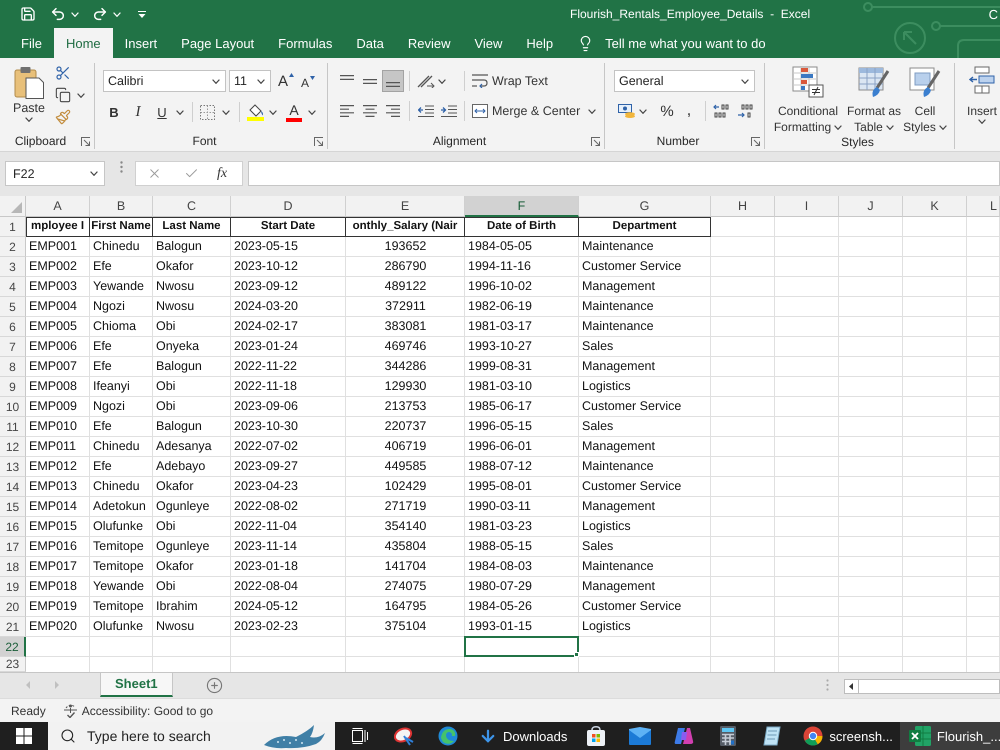 The width and height of the screenshot is (1000, 750). Describe the element at coordinates (808, 82) in the screenshot. I see `conditional-formatting-icon` at that location.